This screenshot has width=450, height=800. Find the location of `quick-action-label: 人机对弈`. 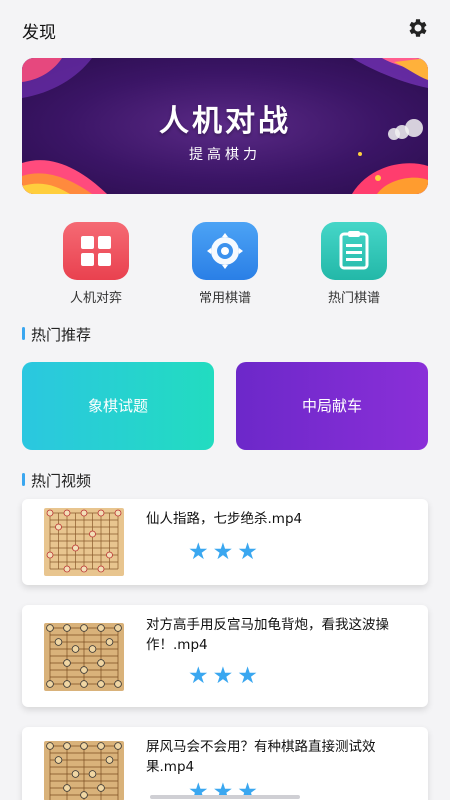

quick-action-label: 人机对弈 is located at coordinates (95, 298).